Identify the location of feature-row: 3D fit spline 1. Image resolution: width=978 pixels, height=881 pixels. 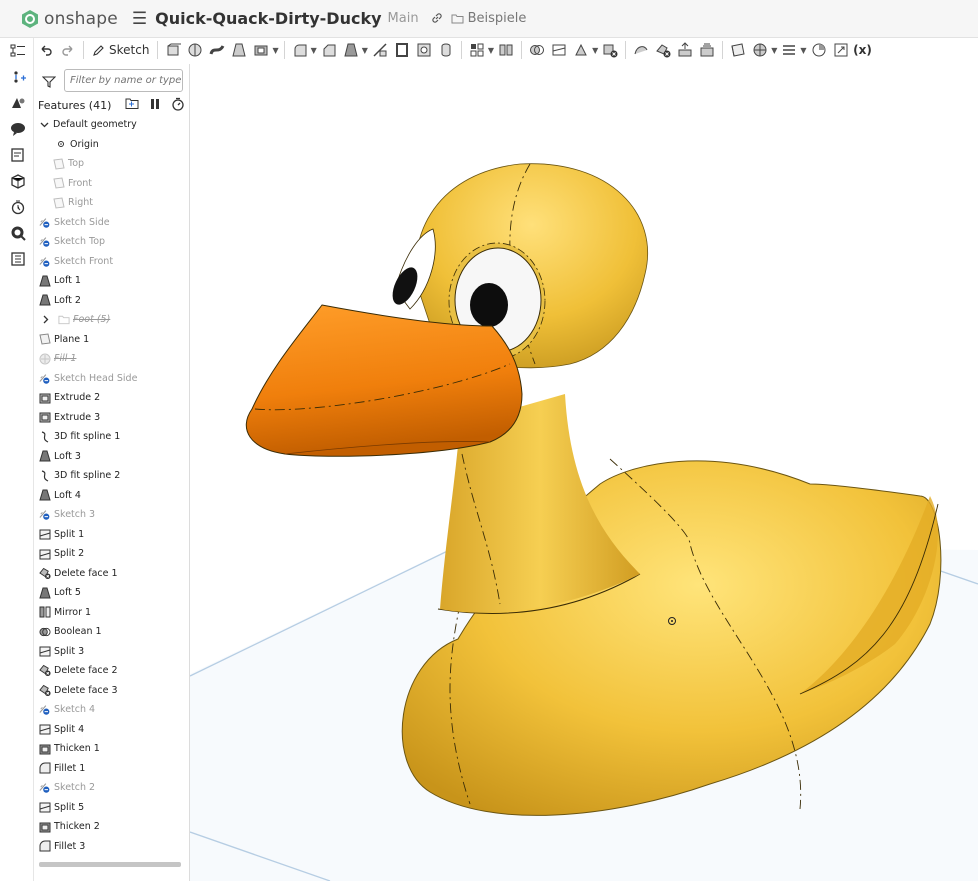
(112, 437).